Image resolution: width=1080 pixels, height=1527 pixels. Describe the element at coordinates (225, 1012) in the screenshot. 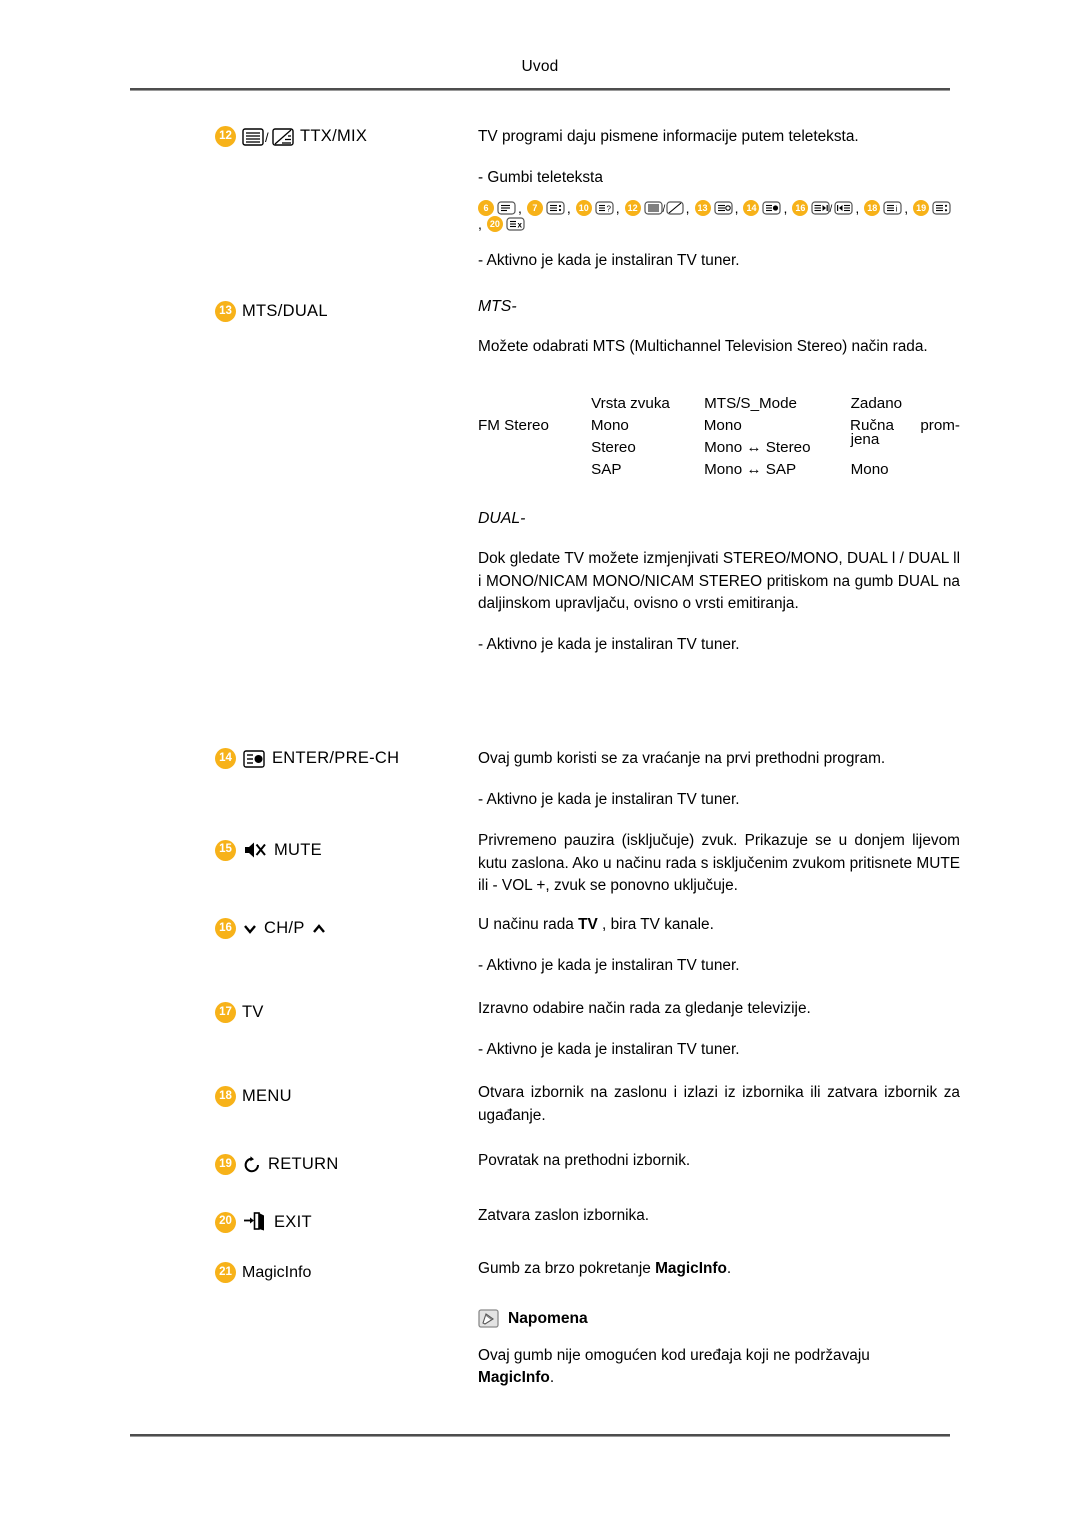

I see `badge-number: 17` at that location.